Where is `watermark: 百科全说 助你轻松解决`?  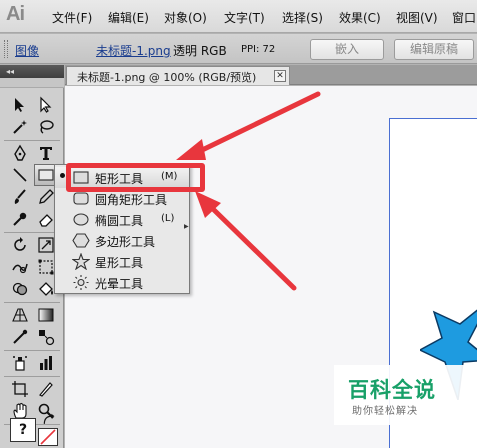 watermark: 百科全说 助你轻松解决 is located at coordinates (405, 395).